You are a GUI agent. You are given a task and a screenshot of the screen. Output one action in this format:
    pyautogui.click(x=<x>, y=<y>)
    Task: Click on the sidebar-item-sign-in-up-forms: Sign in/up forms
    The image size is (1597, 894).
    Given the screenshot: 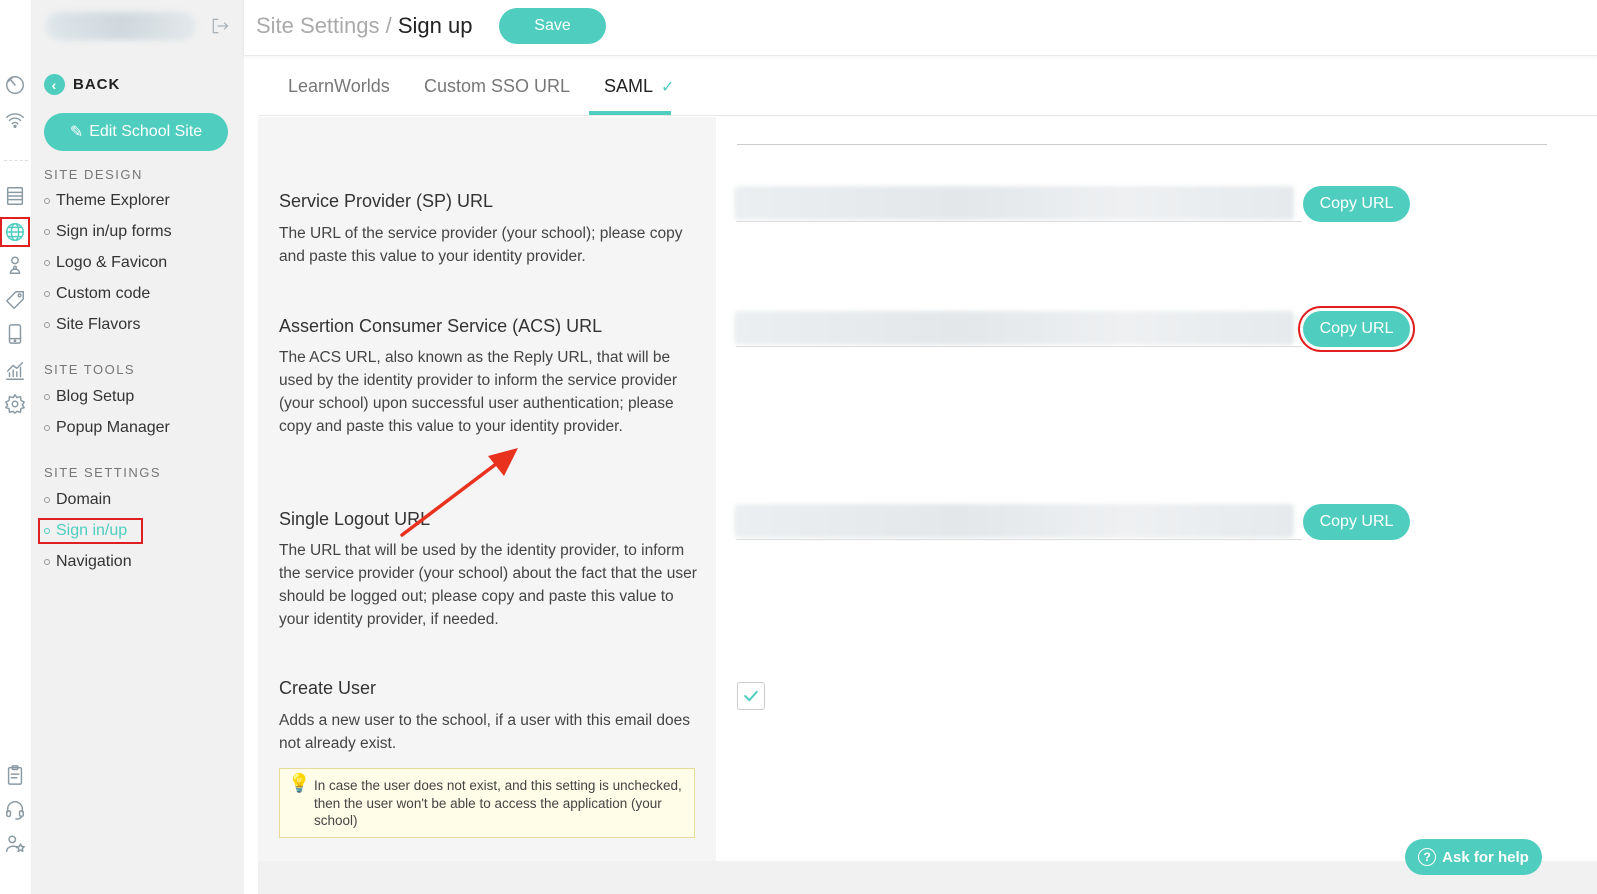 What is the action you would take?
    pyautogui.click(x=108, y=232)
    